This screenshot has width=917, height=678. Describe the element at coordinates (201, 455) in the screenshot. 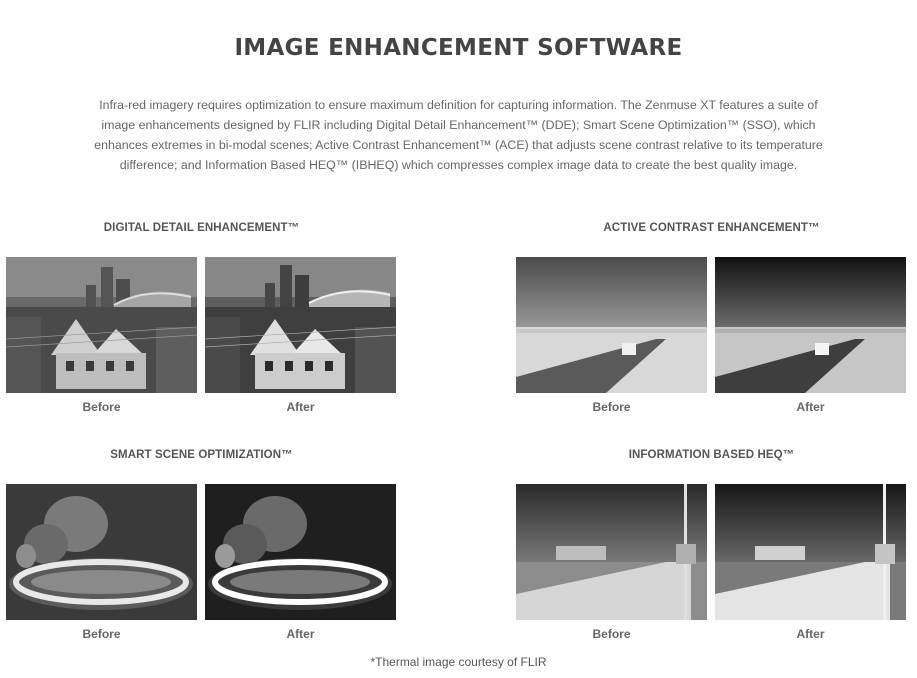

I see `section-title-sso: SMART SCENE OPTIMIZATION™` at that location.